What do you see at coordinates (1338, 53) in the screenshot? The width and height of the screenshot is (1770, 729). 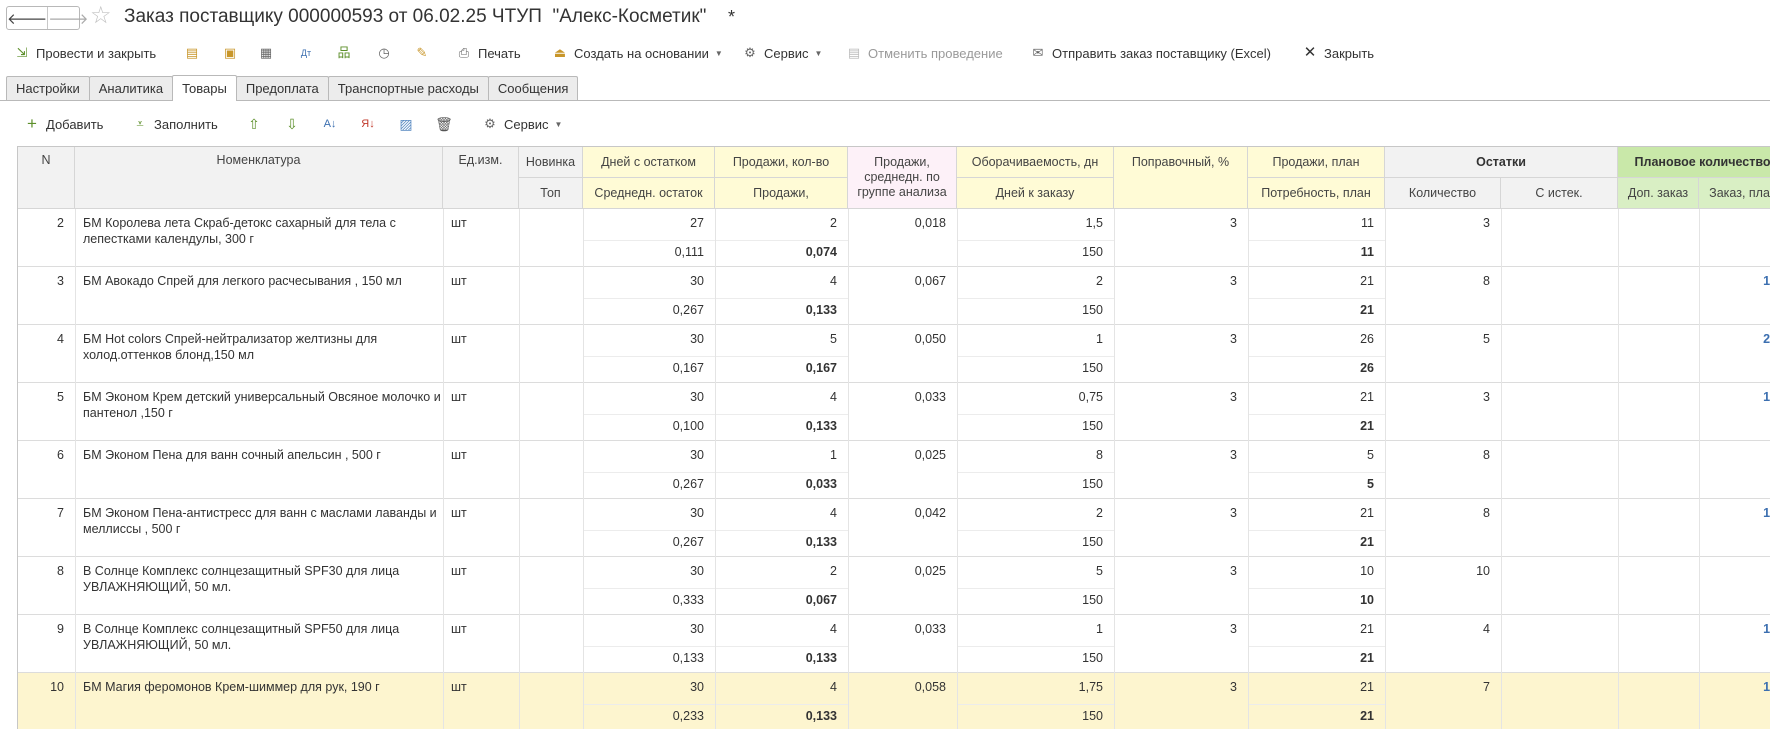 I see `close-button: ✕ Закрыть` at bounding box center [1338, 53].